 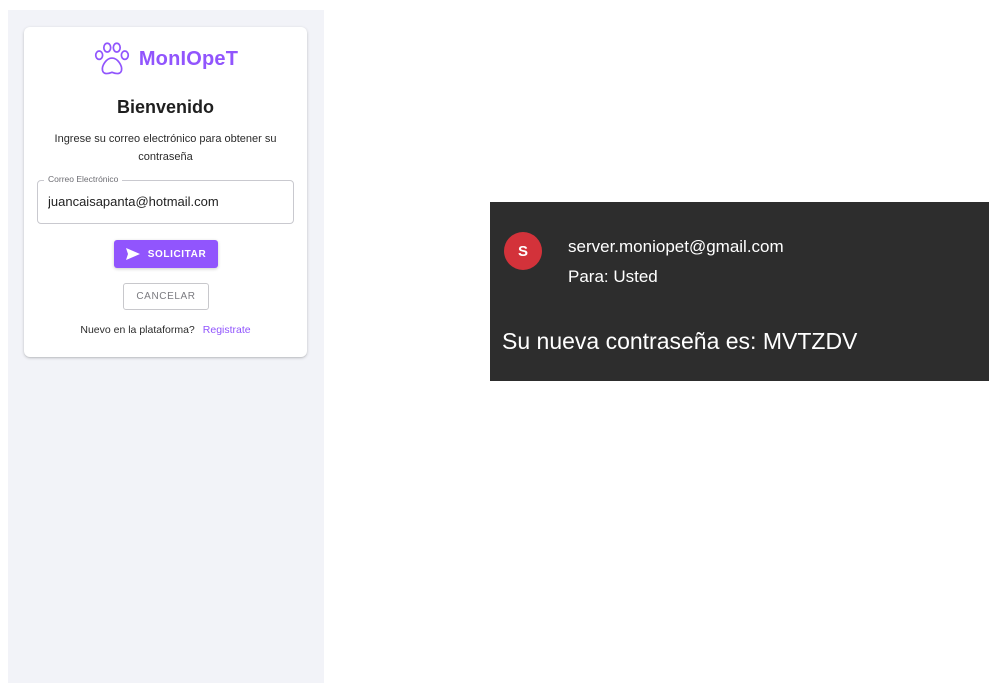 I want to click on email-field-label: Correo Electrónico, so click(x=83, y=179).